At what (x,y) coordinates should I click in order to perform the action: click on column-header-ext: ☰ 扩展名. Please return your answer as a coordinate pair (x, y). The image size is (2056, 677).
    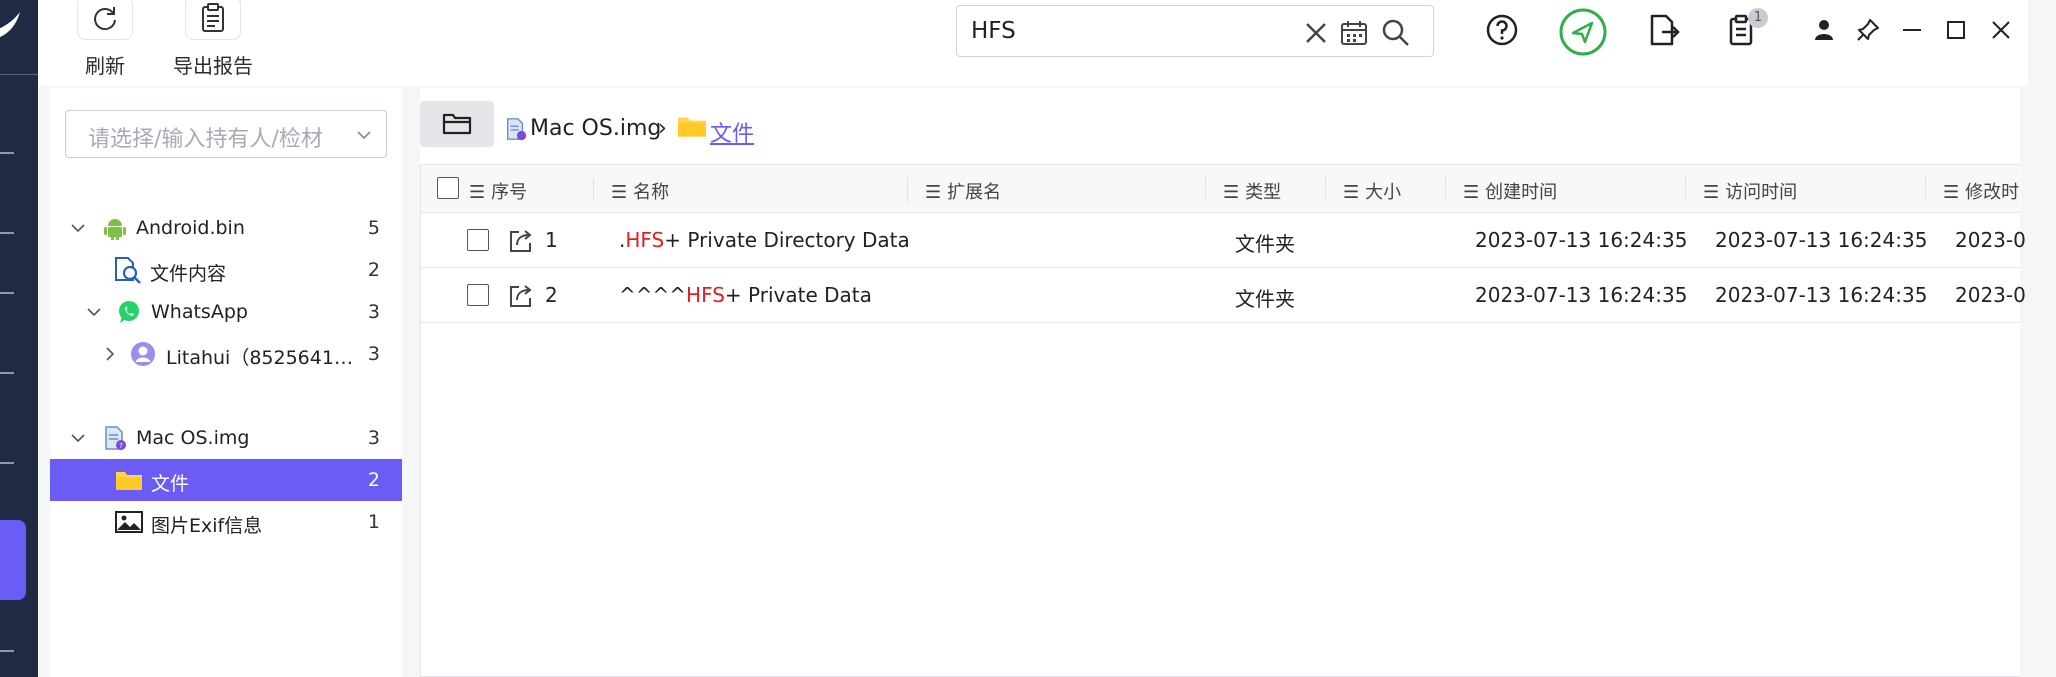
    Looking at the image, I should click on (963, 191).